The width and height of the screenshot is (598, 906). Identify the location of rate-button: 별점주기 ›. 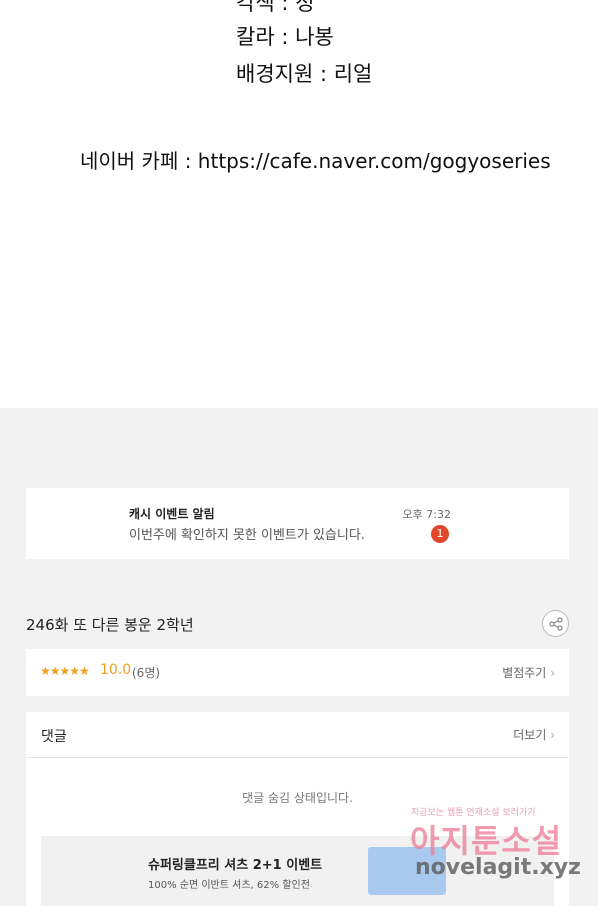
(528, 672).